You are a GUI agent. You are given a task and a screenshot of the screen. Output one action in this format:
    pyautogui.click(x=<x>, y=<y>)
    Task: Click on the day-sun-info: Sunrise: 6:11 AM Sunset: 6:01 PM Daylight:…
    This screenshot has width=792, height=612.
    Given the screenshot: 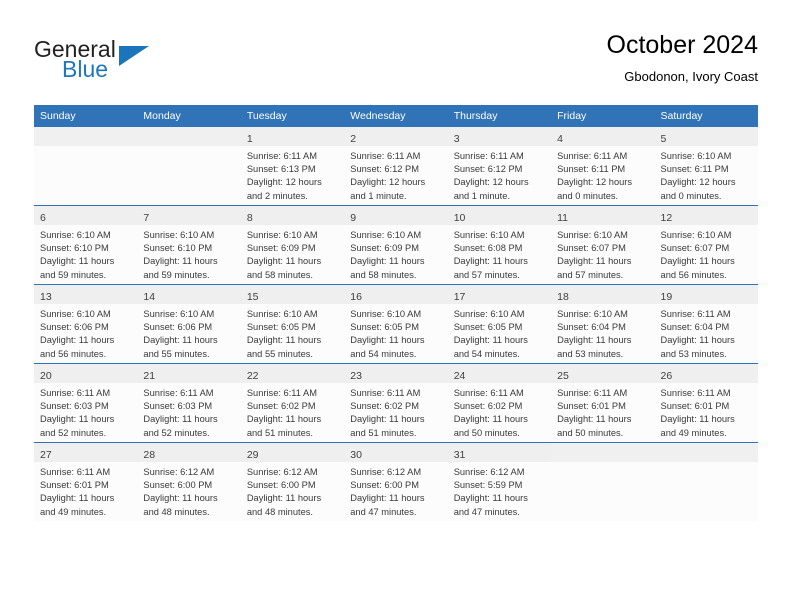 What is the action you would take?
    pyautogui.click(x=602, y=411)
    